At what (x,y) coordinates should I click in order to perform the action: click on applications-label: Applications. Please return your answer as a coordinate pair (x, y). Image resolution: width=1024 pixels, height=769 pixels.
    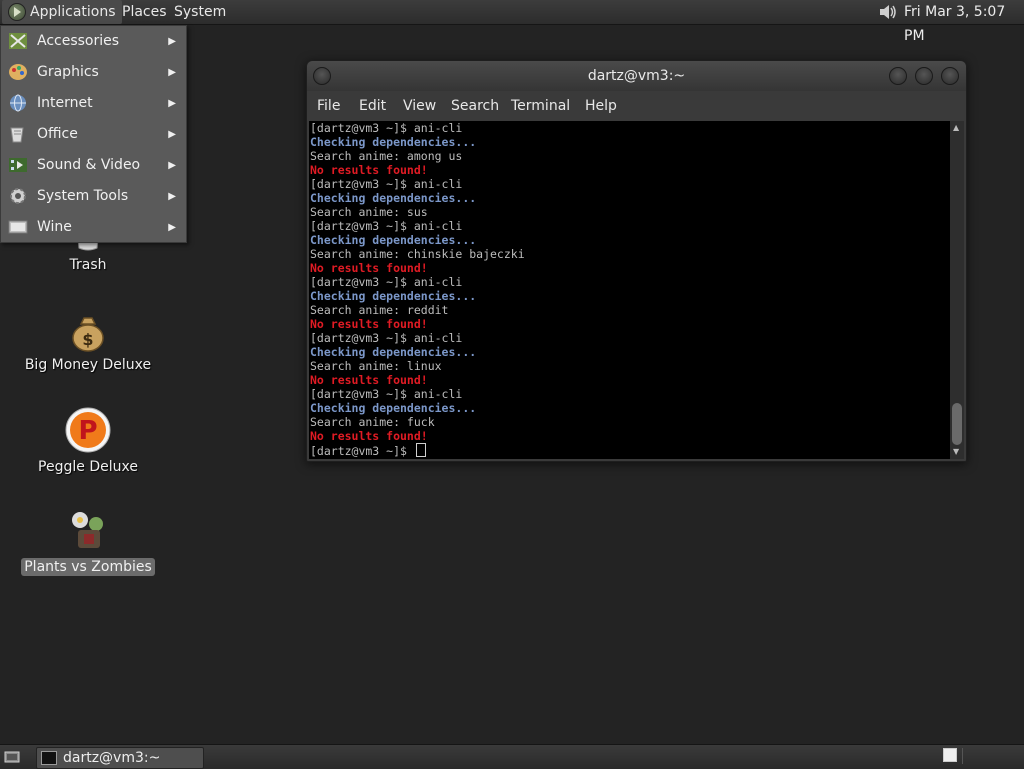
    Looking at the image, I should click on (73, 12).